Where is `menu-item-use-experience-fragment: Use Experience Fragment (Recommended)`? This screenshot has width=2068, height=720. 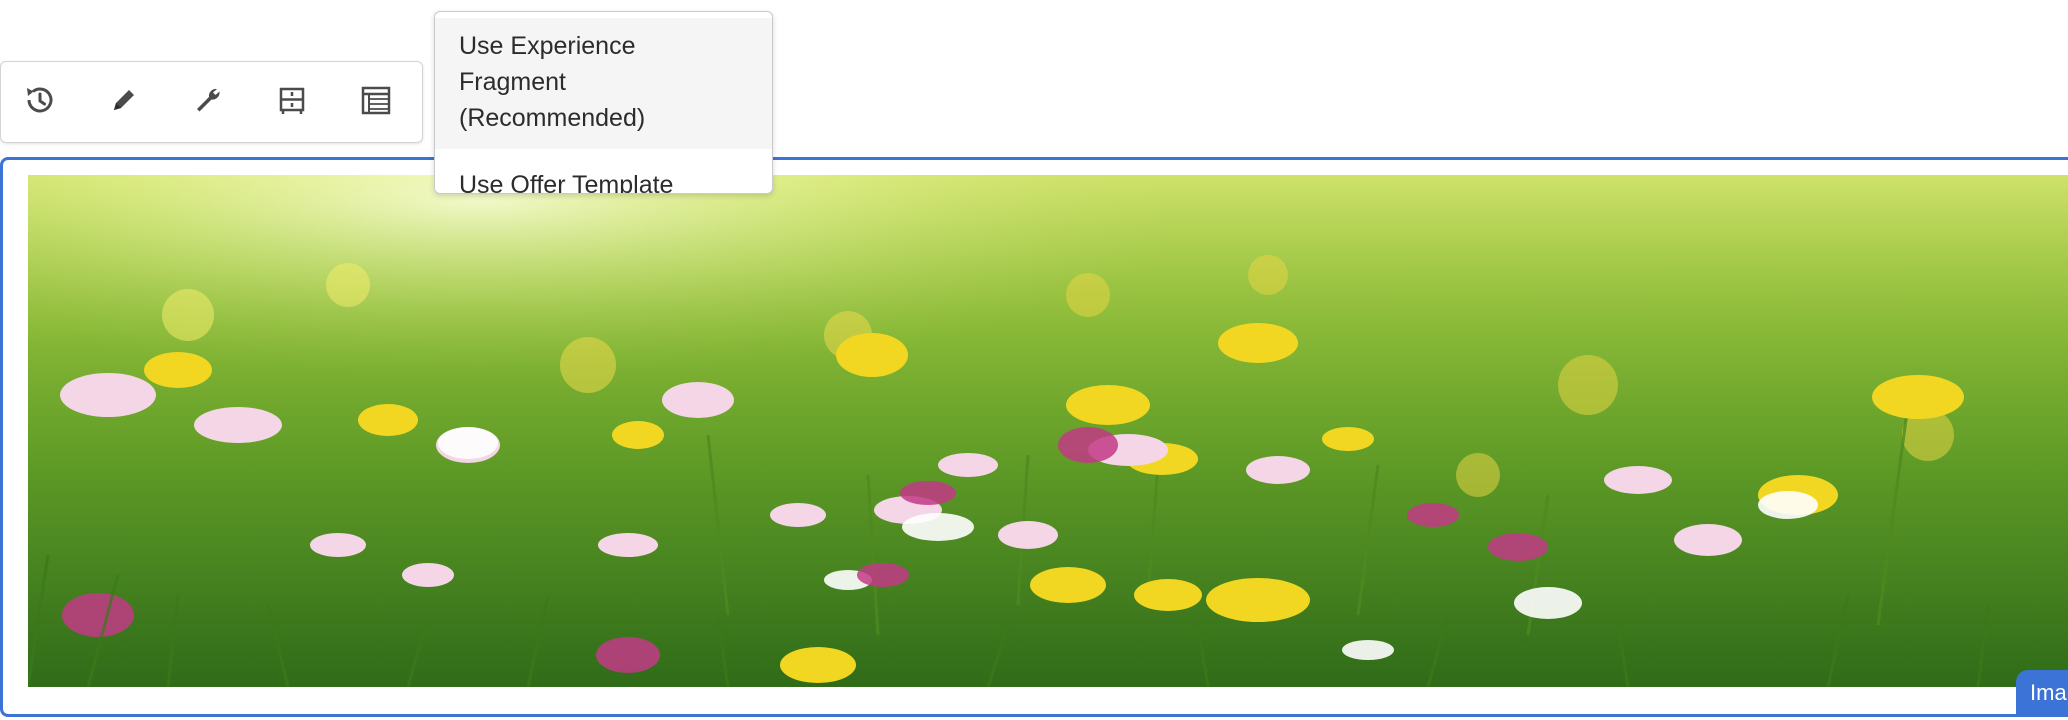
menu-item-use-experience-fragment: Use Experience Fragment (Recommended) is located at coordinates (603, 83).